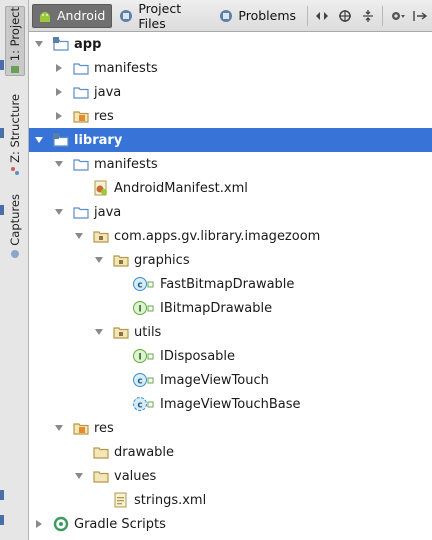 This screenshot has height=540, width=432. What do you see at coordinates (230, 140) in the screenshot?
I see `tree-node: library` at bounding box center [230, 140].